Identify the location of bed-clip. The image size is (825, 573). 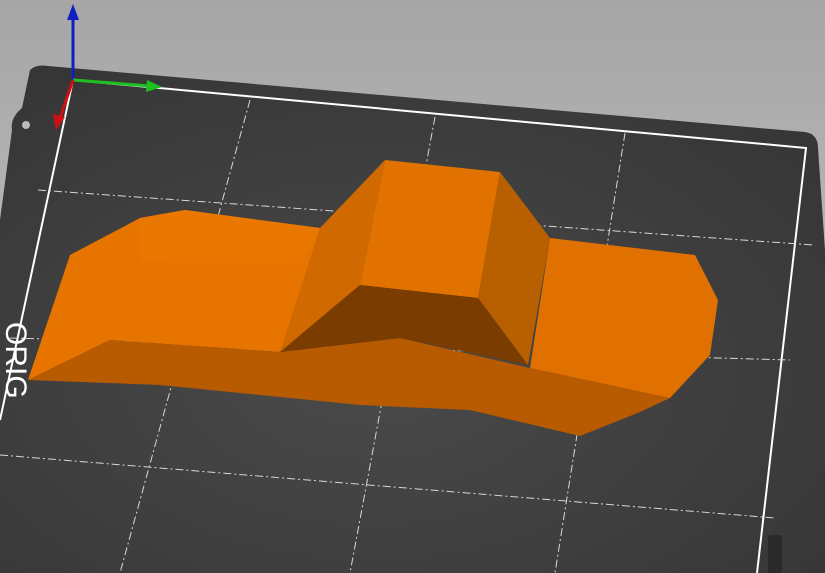
(775, 554).